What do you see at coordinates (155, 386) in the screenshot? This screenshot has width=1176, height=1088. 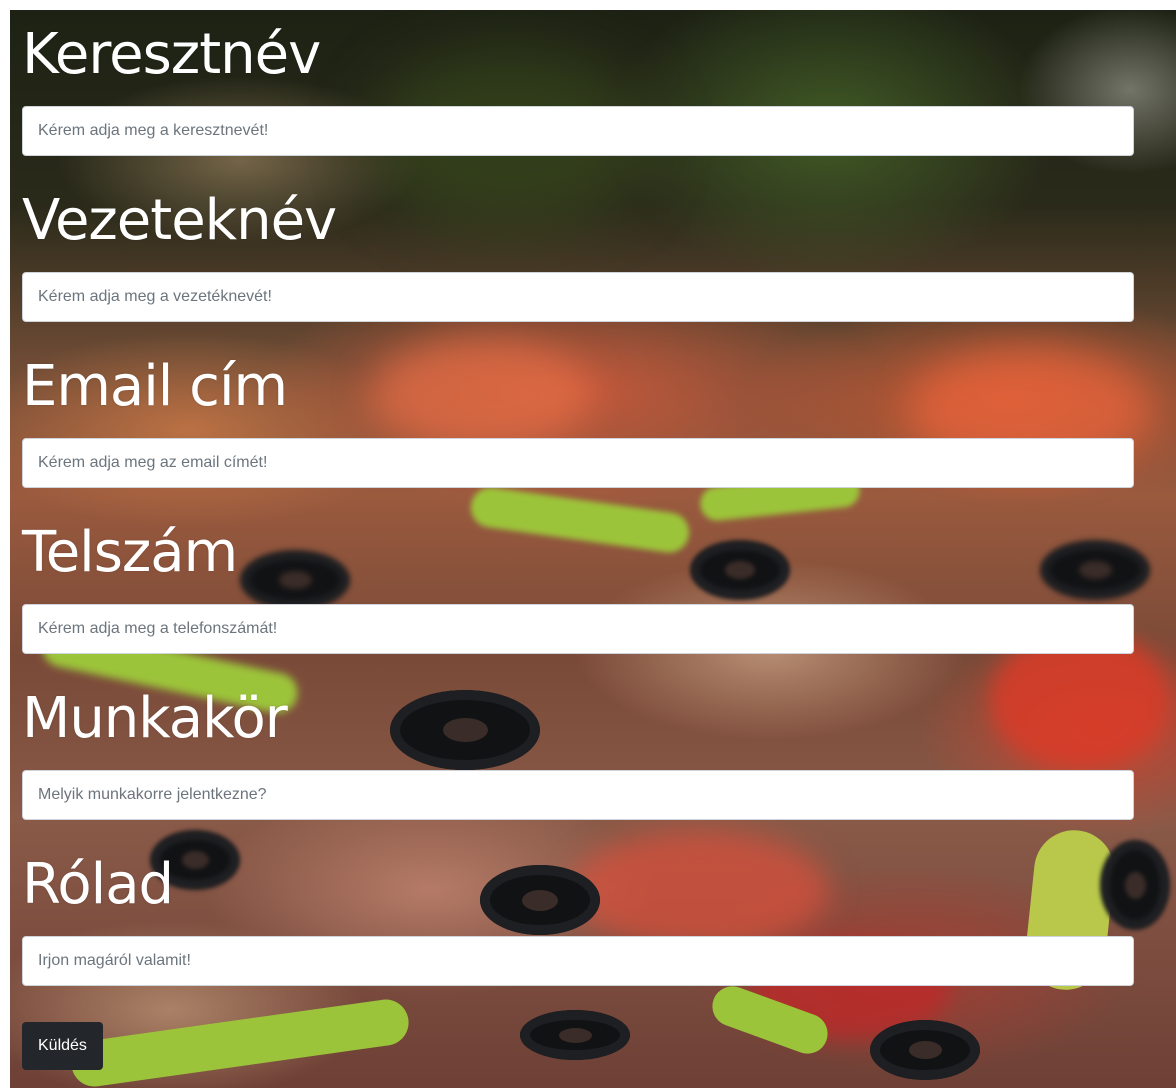 I see `email-label: Email cím` at bounding box center [155, 386].